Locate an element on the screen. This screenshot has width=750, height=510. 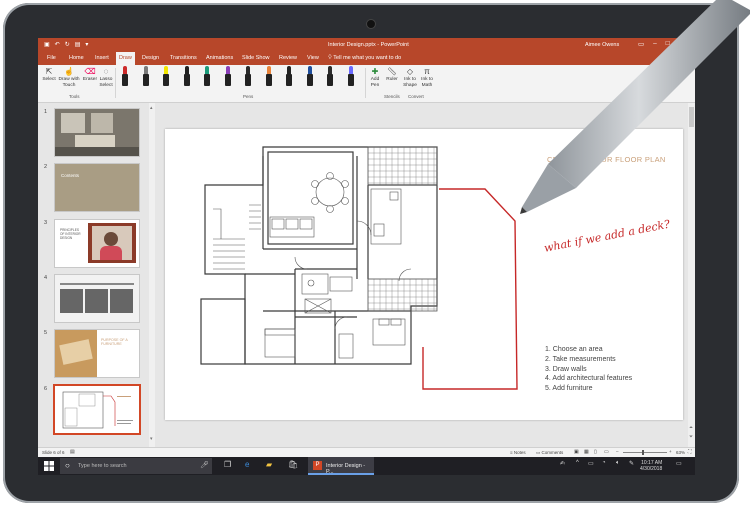
start-from-beginning-icon: ▤ is located at coordinates (78, 44).